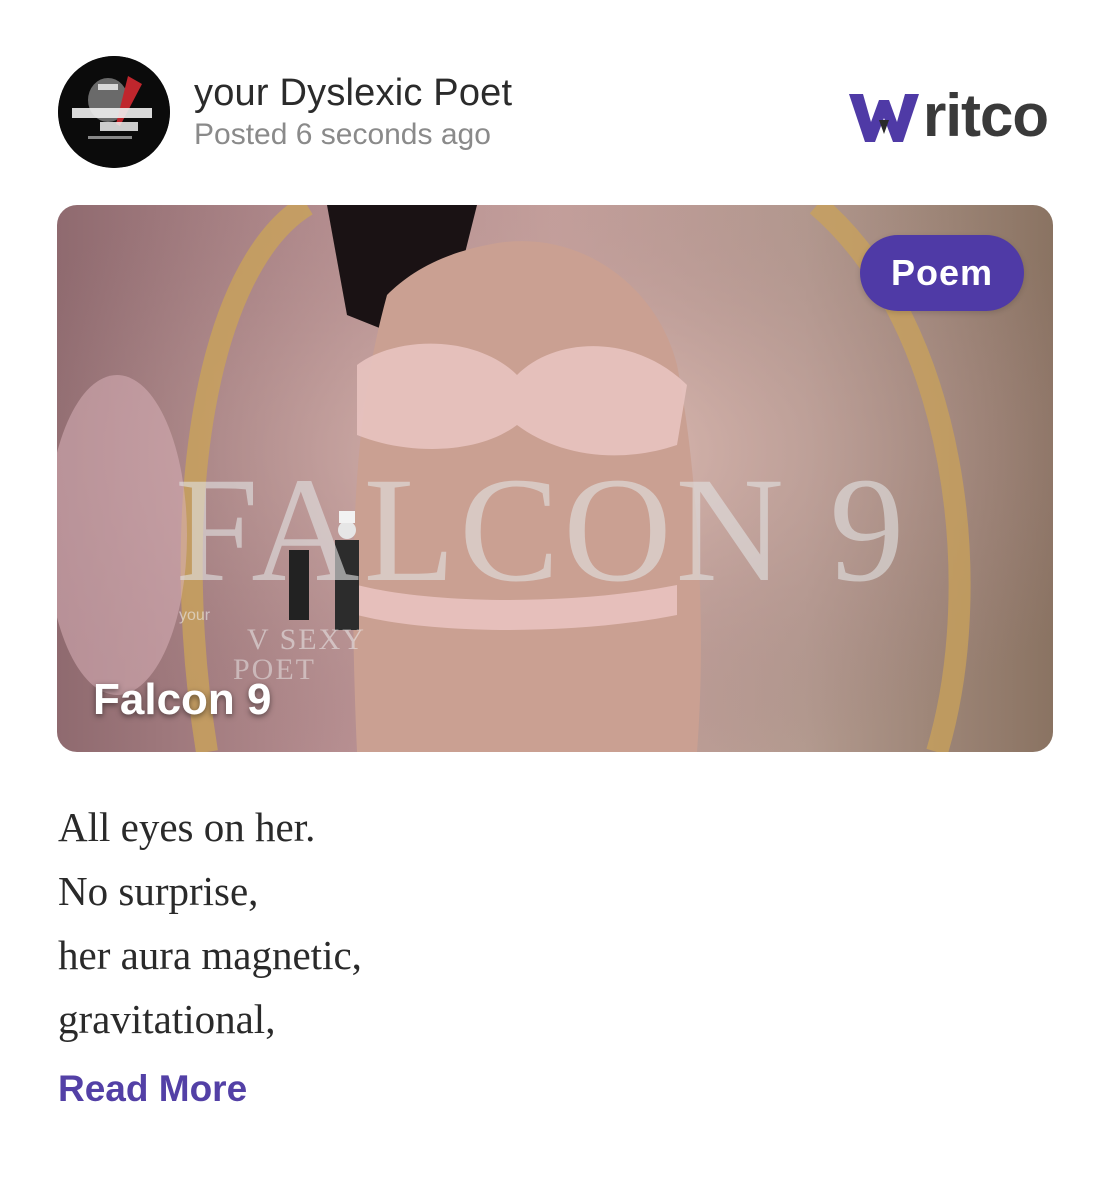 The image size is (1110, 1200). What do you see at coordinates (353, 93) in the screenshot?
I see `author-name: your Dyslexic Poet` at bounding box center [353, 93].